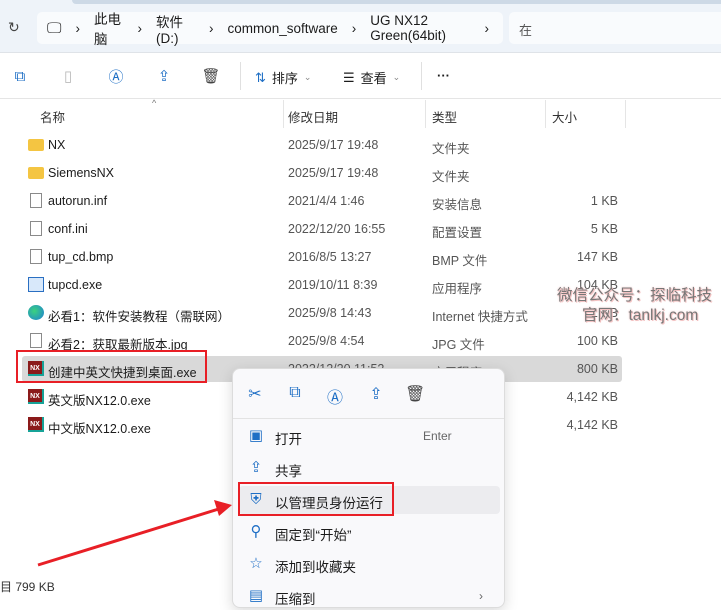 Image resolution: width=721 pixels, height=610 pixels. I want to click on status-bar: 目 799 KB, so click(27, 587).